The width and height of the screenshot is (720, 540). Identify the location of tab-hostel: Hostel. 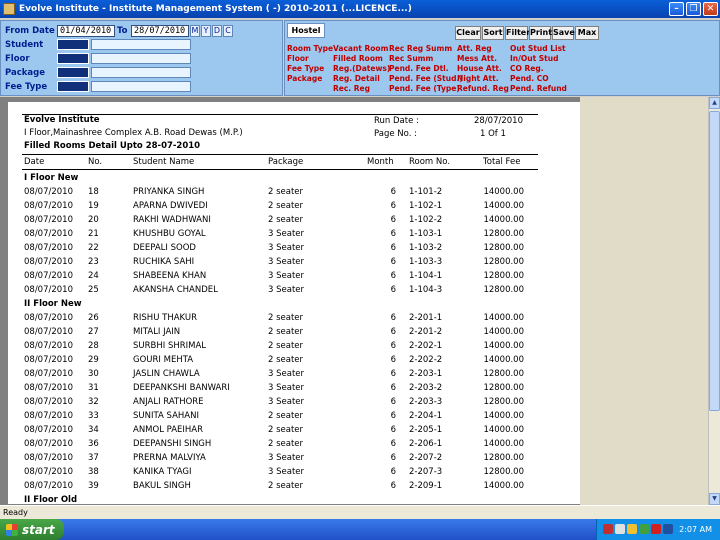
(306, 30).